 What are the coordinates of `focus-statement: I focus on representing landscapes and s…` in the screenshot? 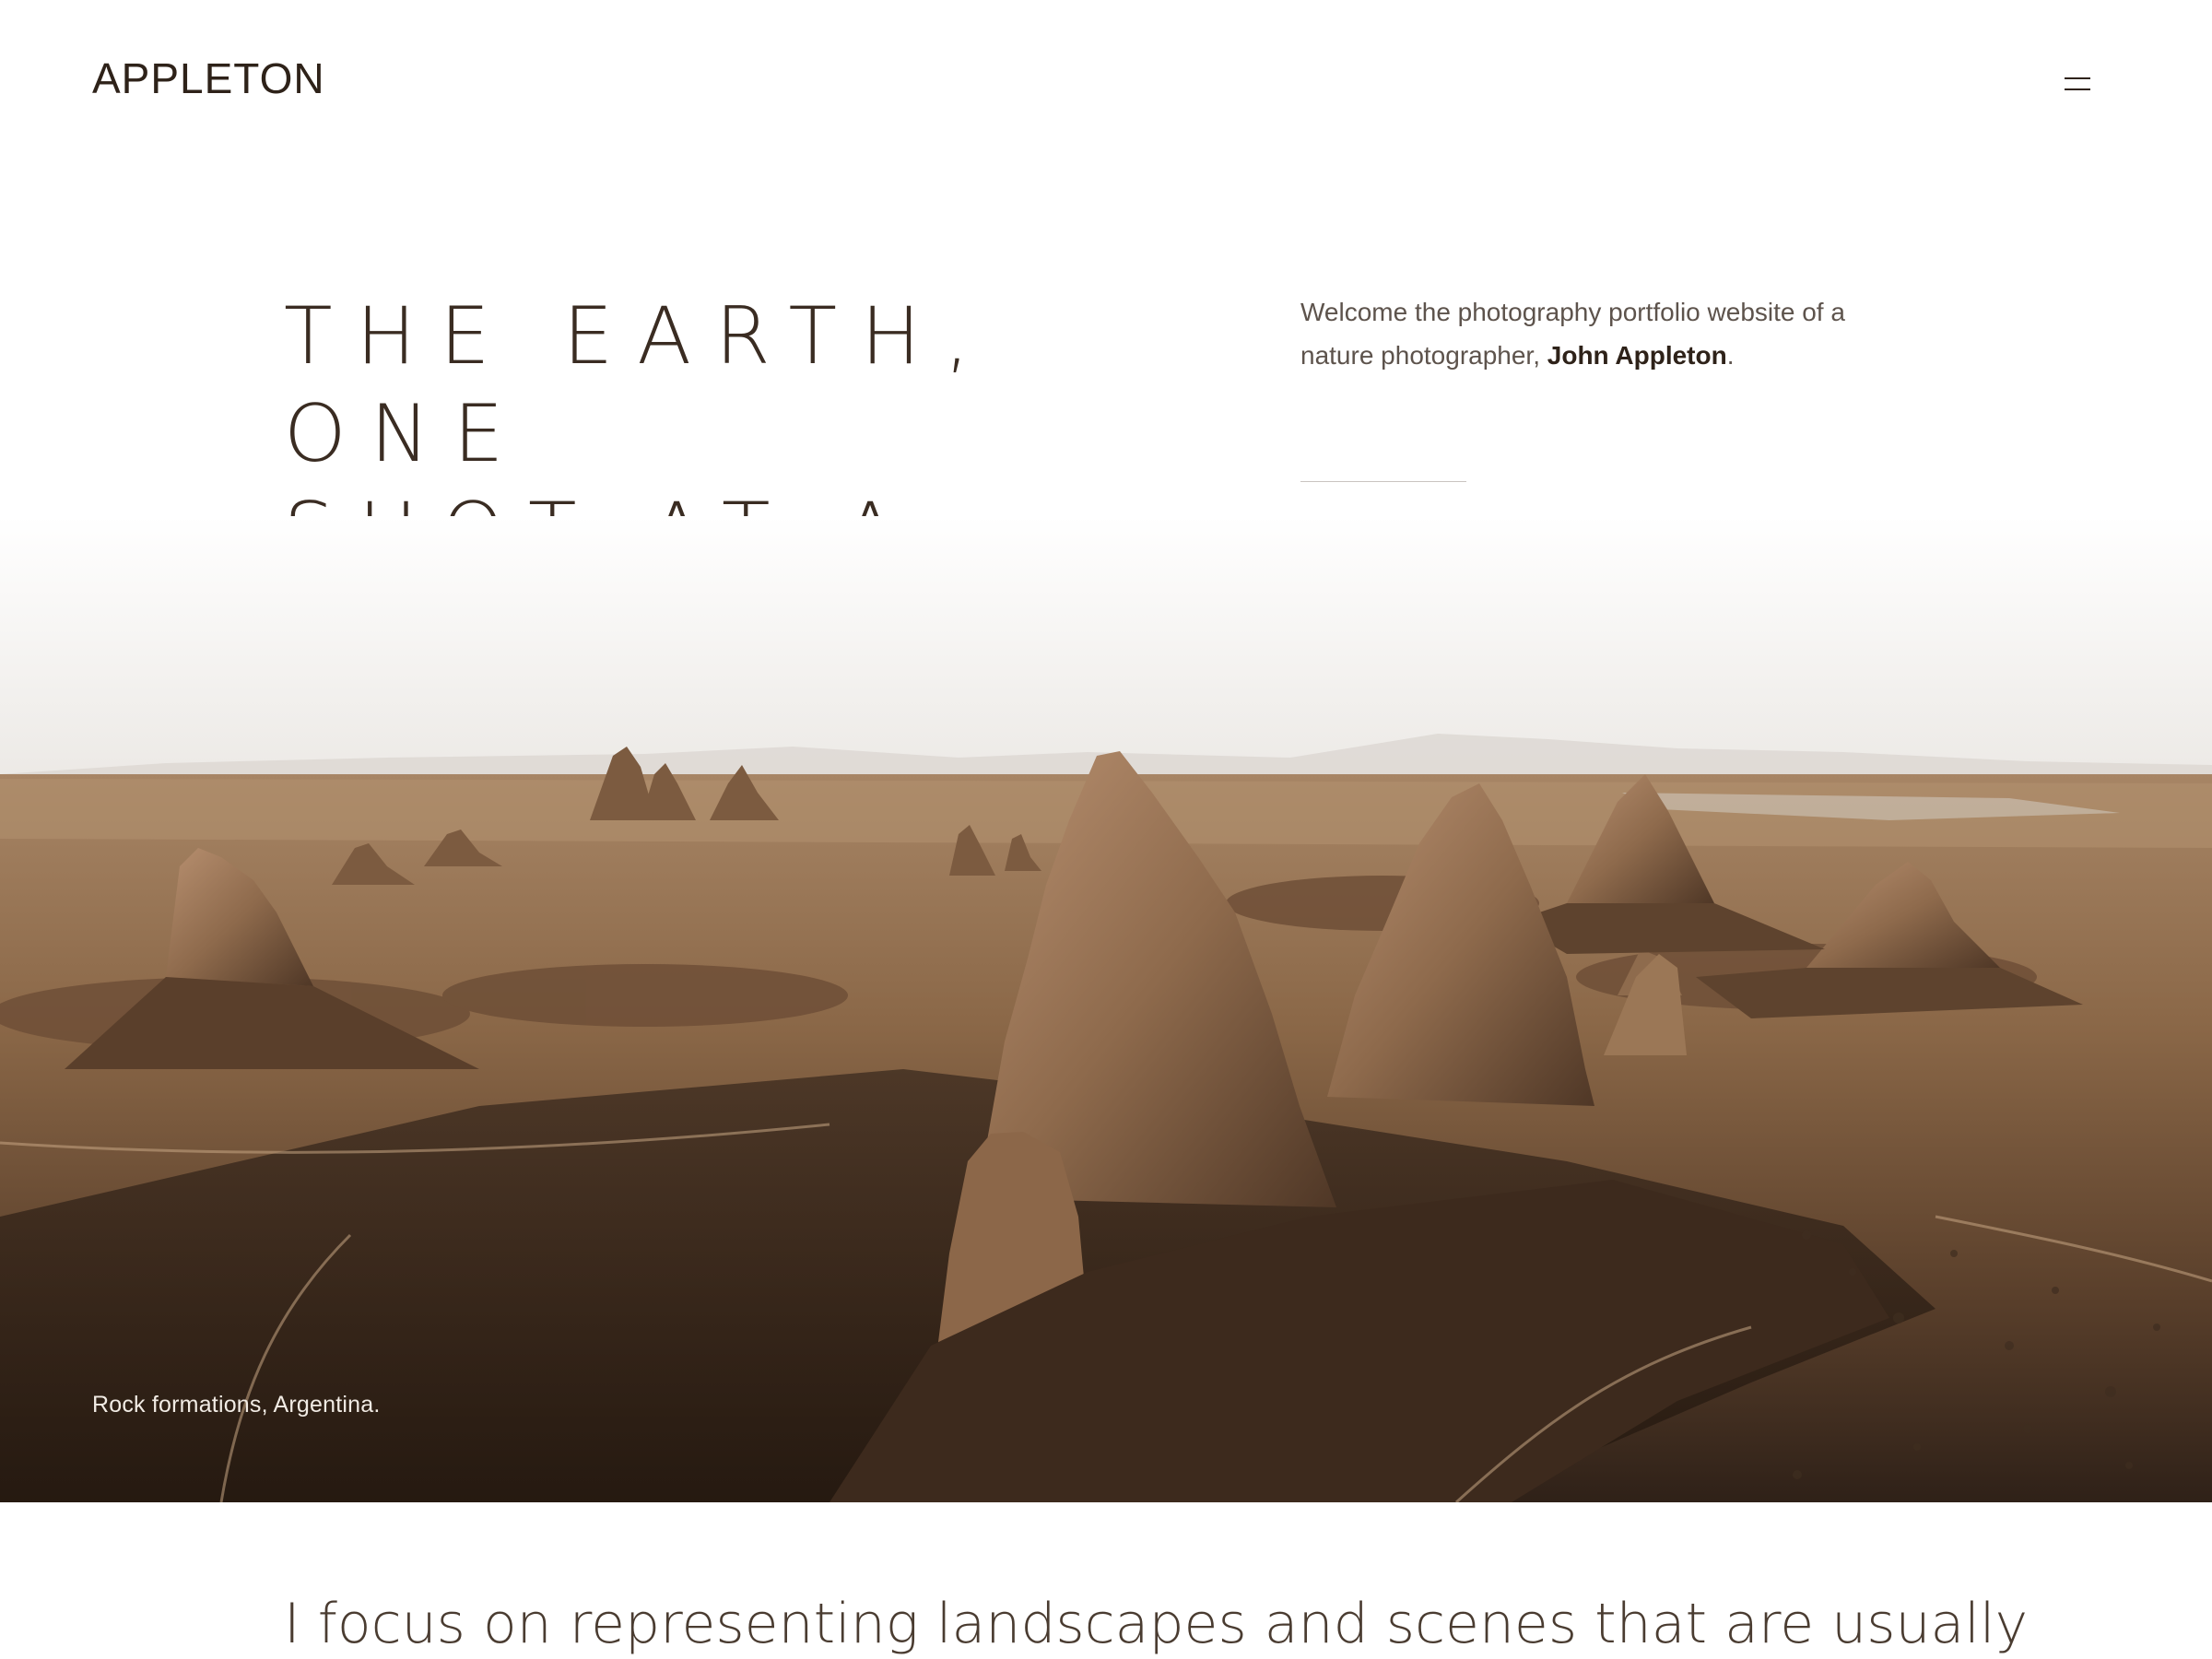 It's located at (1156, 1624).